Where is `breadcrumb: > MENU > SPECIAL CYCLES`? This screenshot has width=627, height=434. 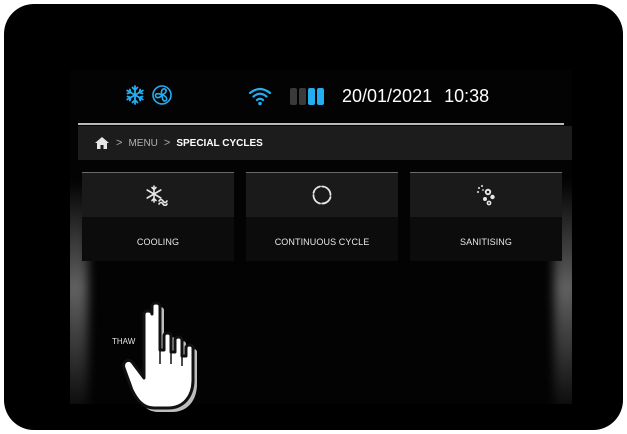
breadcrumb: > MENU > SPECIAL CYCLES is located at coordinates (325, 143).